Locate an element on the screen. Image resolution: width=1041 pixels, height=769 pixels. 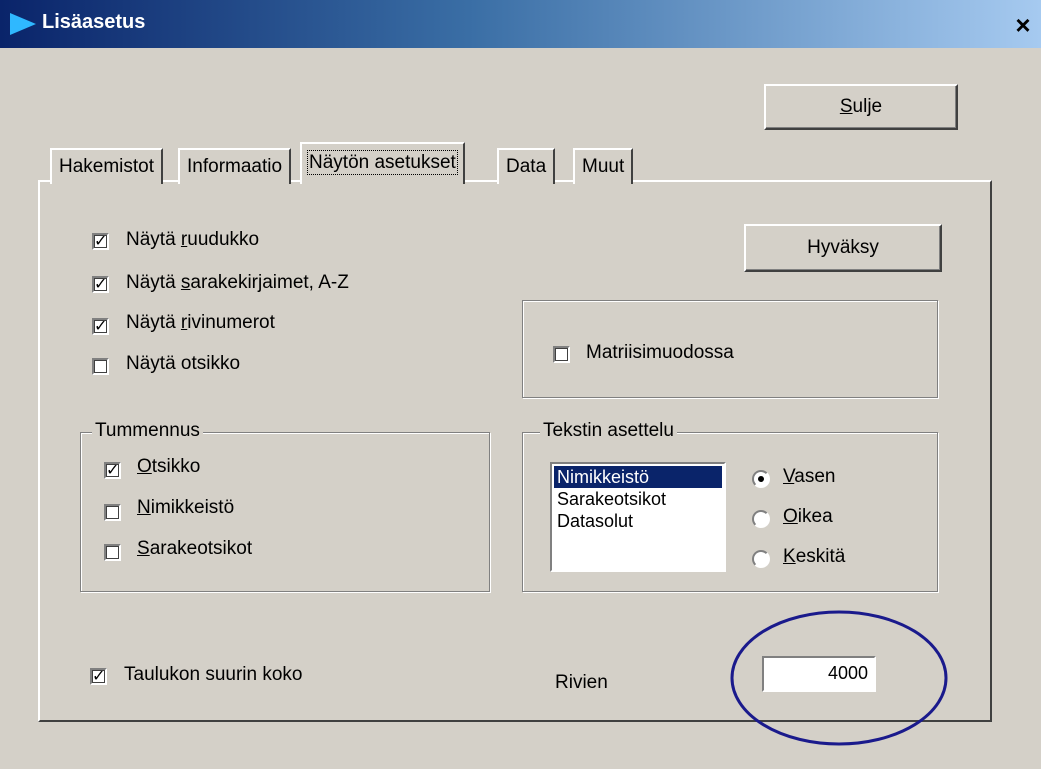
mnemonic: S is located at coordinates (143, 548).